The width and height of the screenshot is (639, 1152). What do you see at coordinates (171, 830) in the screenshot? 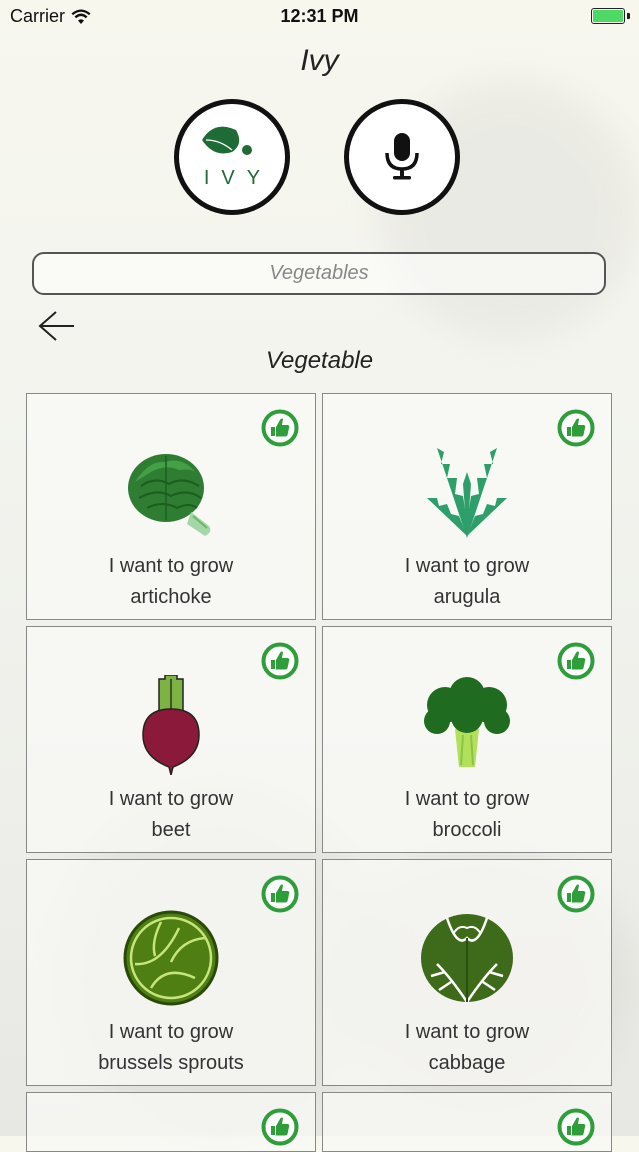
I see `card-label-line2: beet` at bounding box center [171, 830].